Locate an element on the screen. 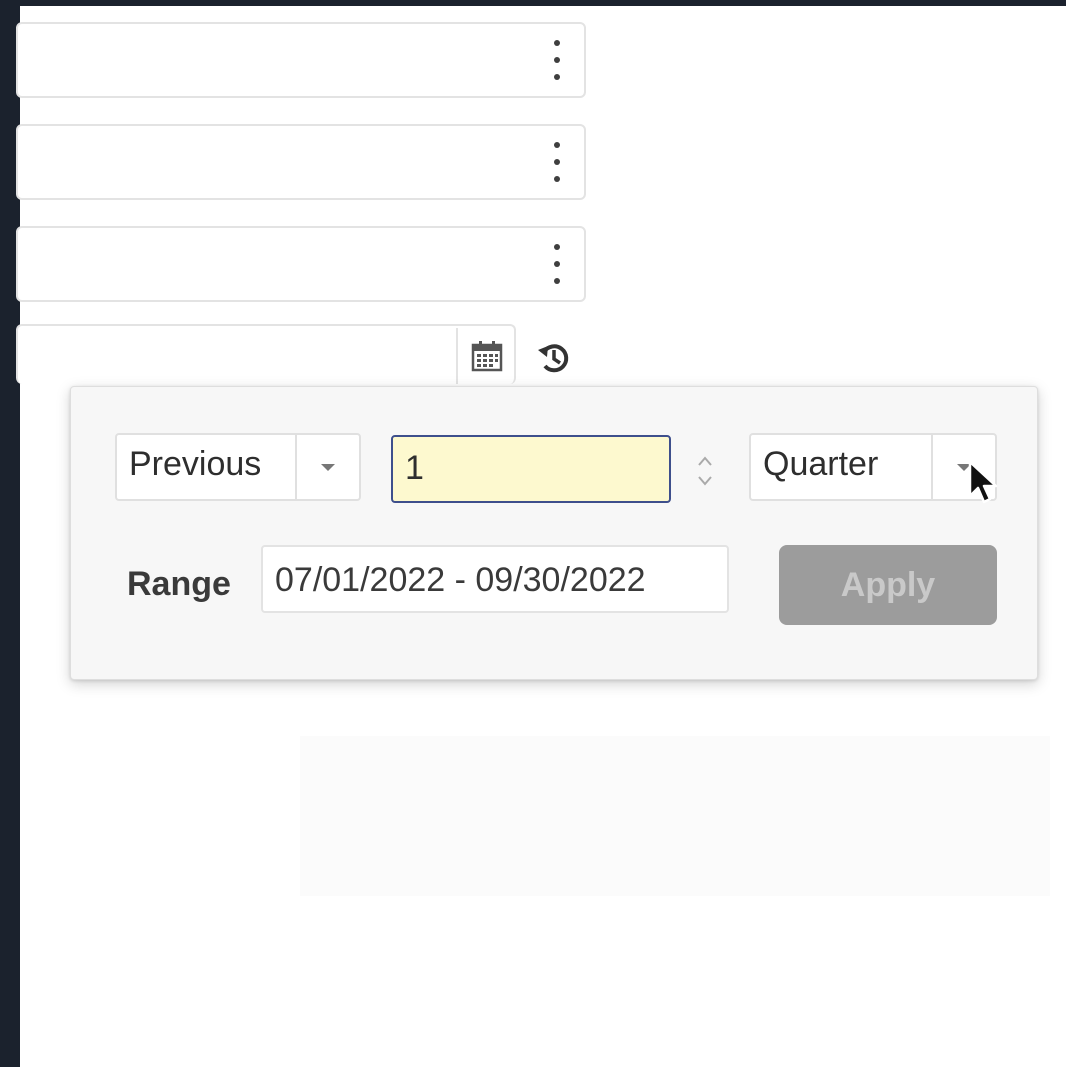 This screenshot has height=1067, width=1066. period-count-input: 1 is located at coordinates (531, 469).